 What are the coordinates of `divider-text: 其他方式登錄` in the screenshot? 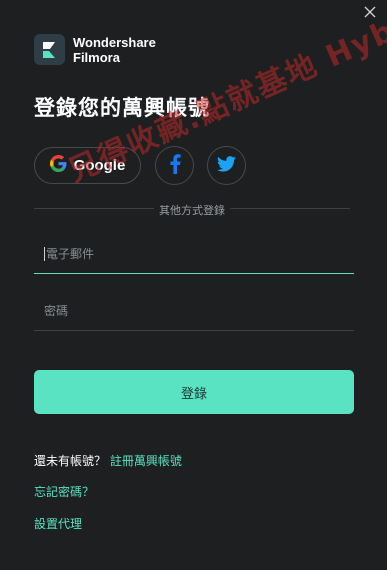 It's located at (192, 210).